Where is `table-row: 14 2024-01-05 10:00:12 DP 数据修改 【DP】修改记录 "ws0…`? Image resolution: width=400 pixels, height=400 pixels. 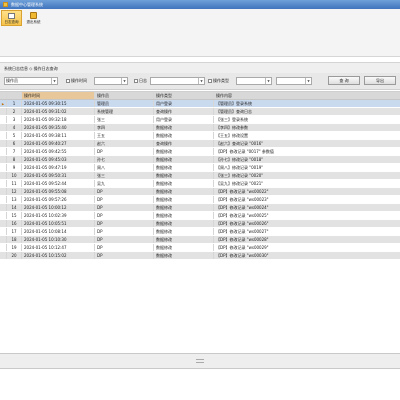 table-row: 14 2024-01-05 10:00:12 DP 数据修改 【DP】修改记录 "ws0… is located at coordinates (200, 208).